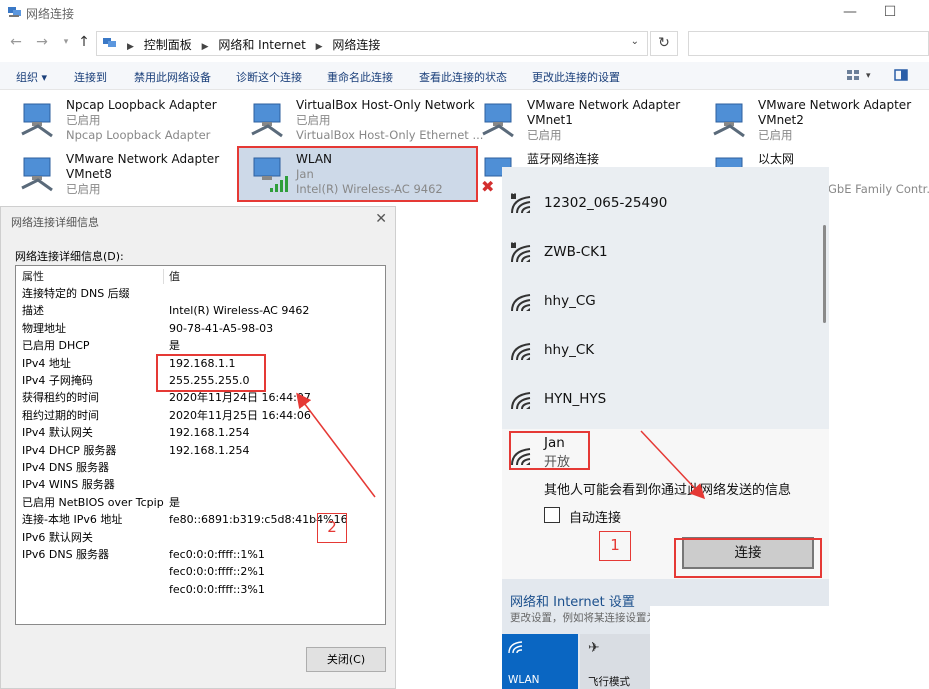 Image resolution: width=929 pixels, height=689 pixels. I want to click on wifi-network-name: hhy_CG, so click(570, 301).